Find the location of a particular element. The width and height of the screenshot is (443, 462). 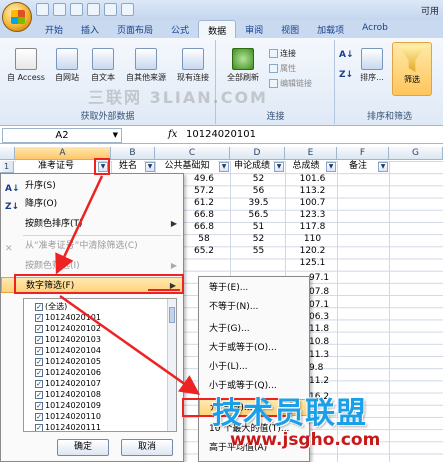

cell-total-score: 125.1 is located at coordinates (312, 263).